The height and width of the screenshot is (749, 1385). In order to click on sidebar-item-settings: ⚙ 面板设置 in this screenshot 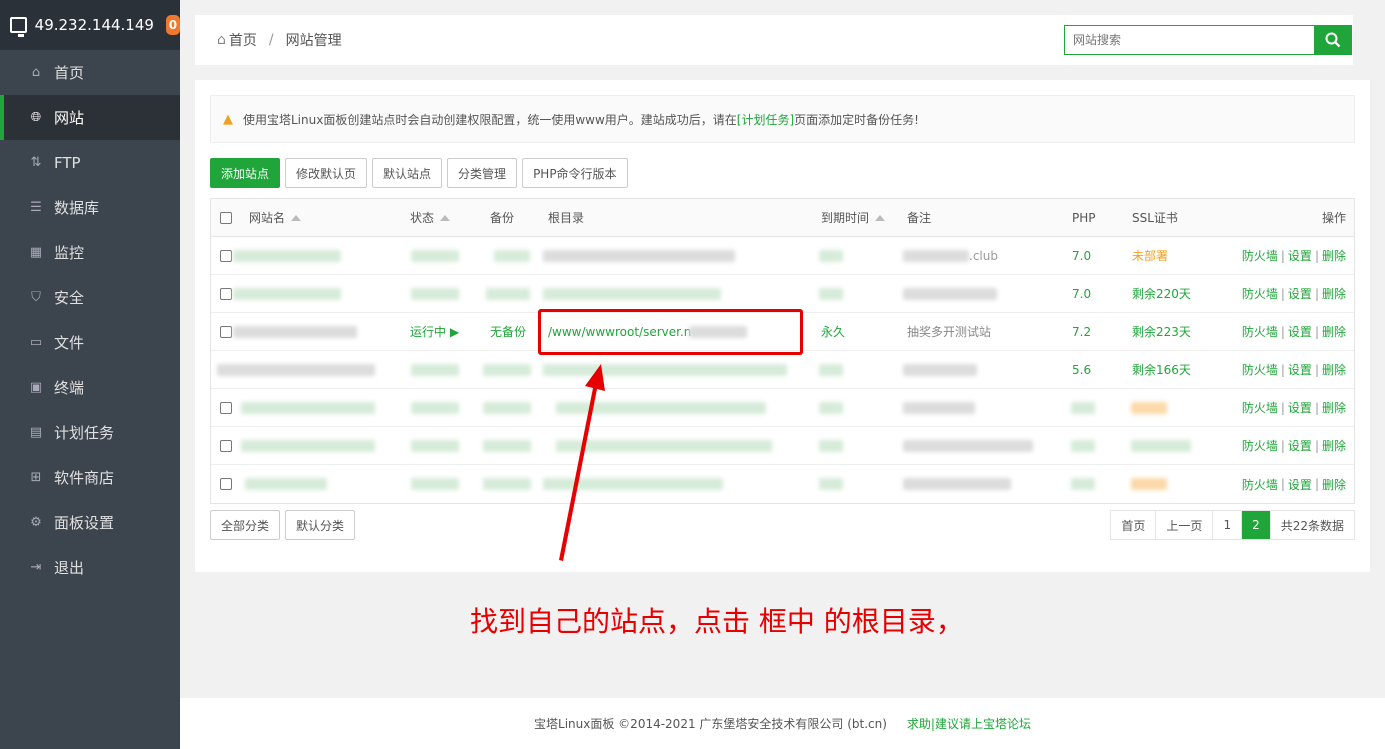, I will do `click(90, 522)`.